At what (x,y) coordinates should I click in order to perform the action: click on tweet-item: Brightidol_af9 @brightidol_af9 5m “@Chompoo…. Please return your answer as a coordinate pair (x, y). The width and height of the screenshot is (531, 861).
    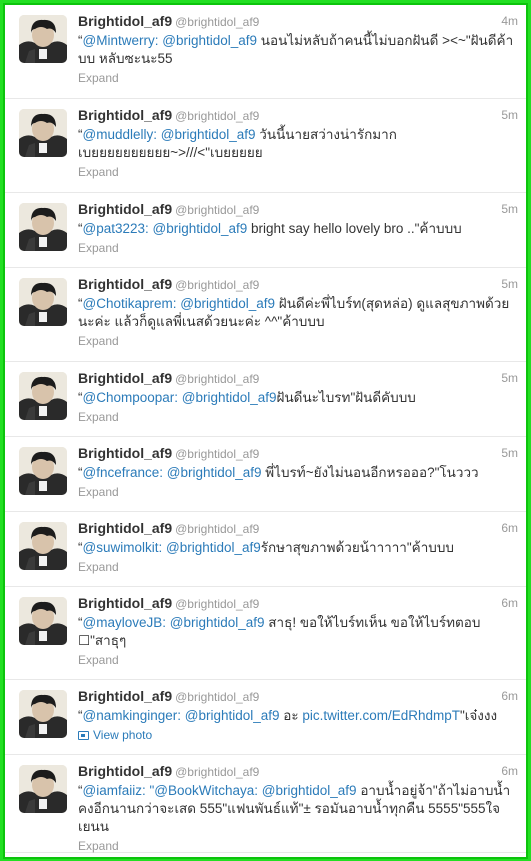
    Looking at the image, I should click on (265, 399).